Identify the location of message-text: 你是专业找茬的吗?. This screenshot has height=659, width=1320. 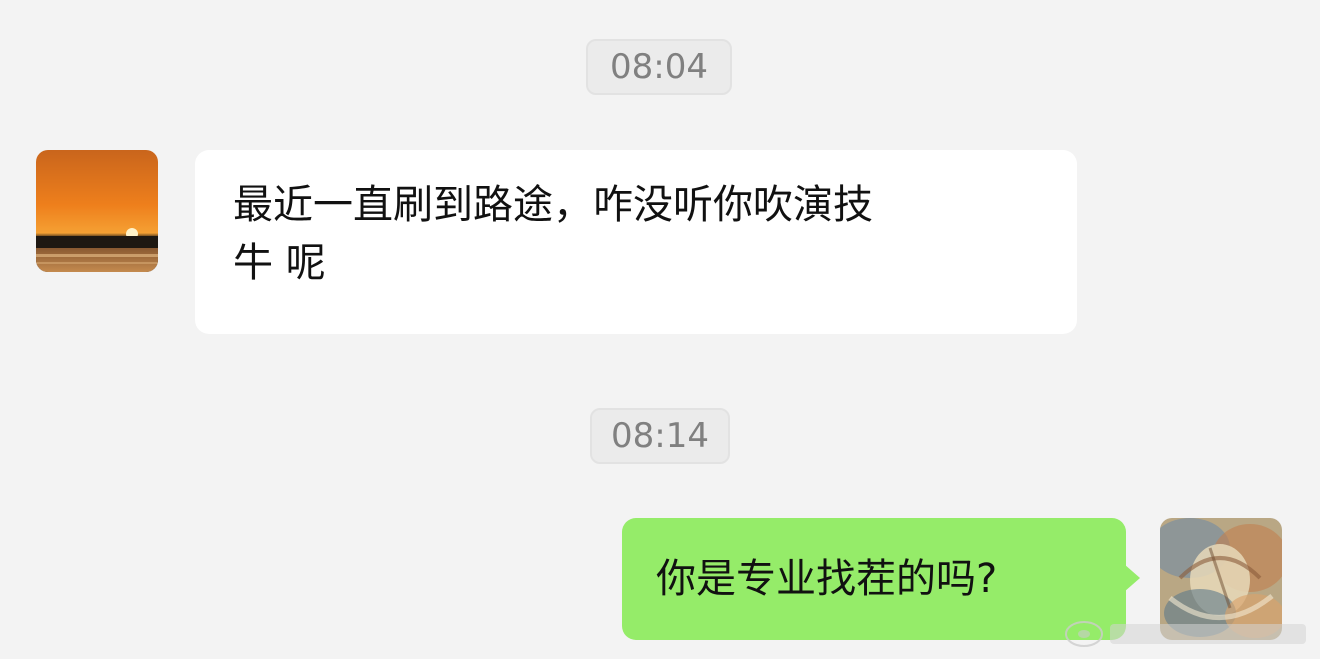
(827, 579).